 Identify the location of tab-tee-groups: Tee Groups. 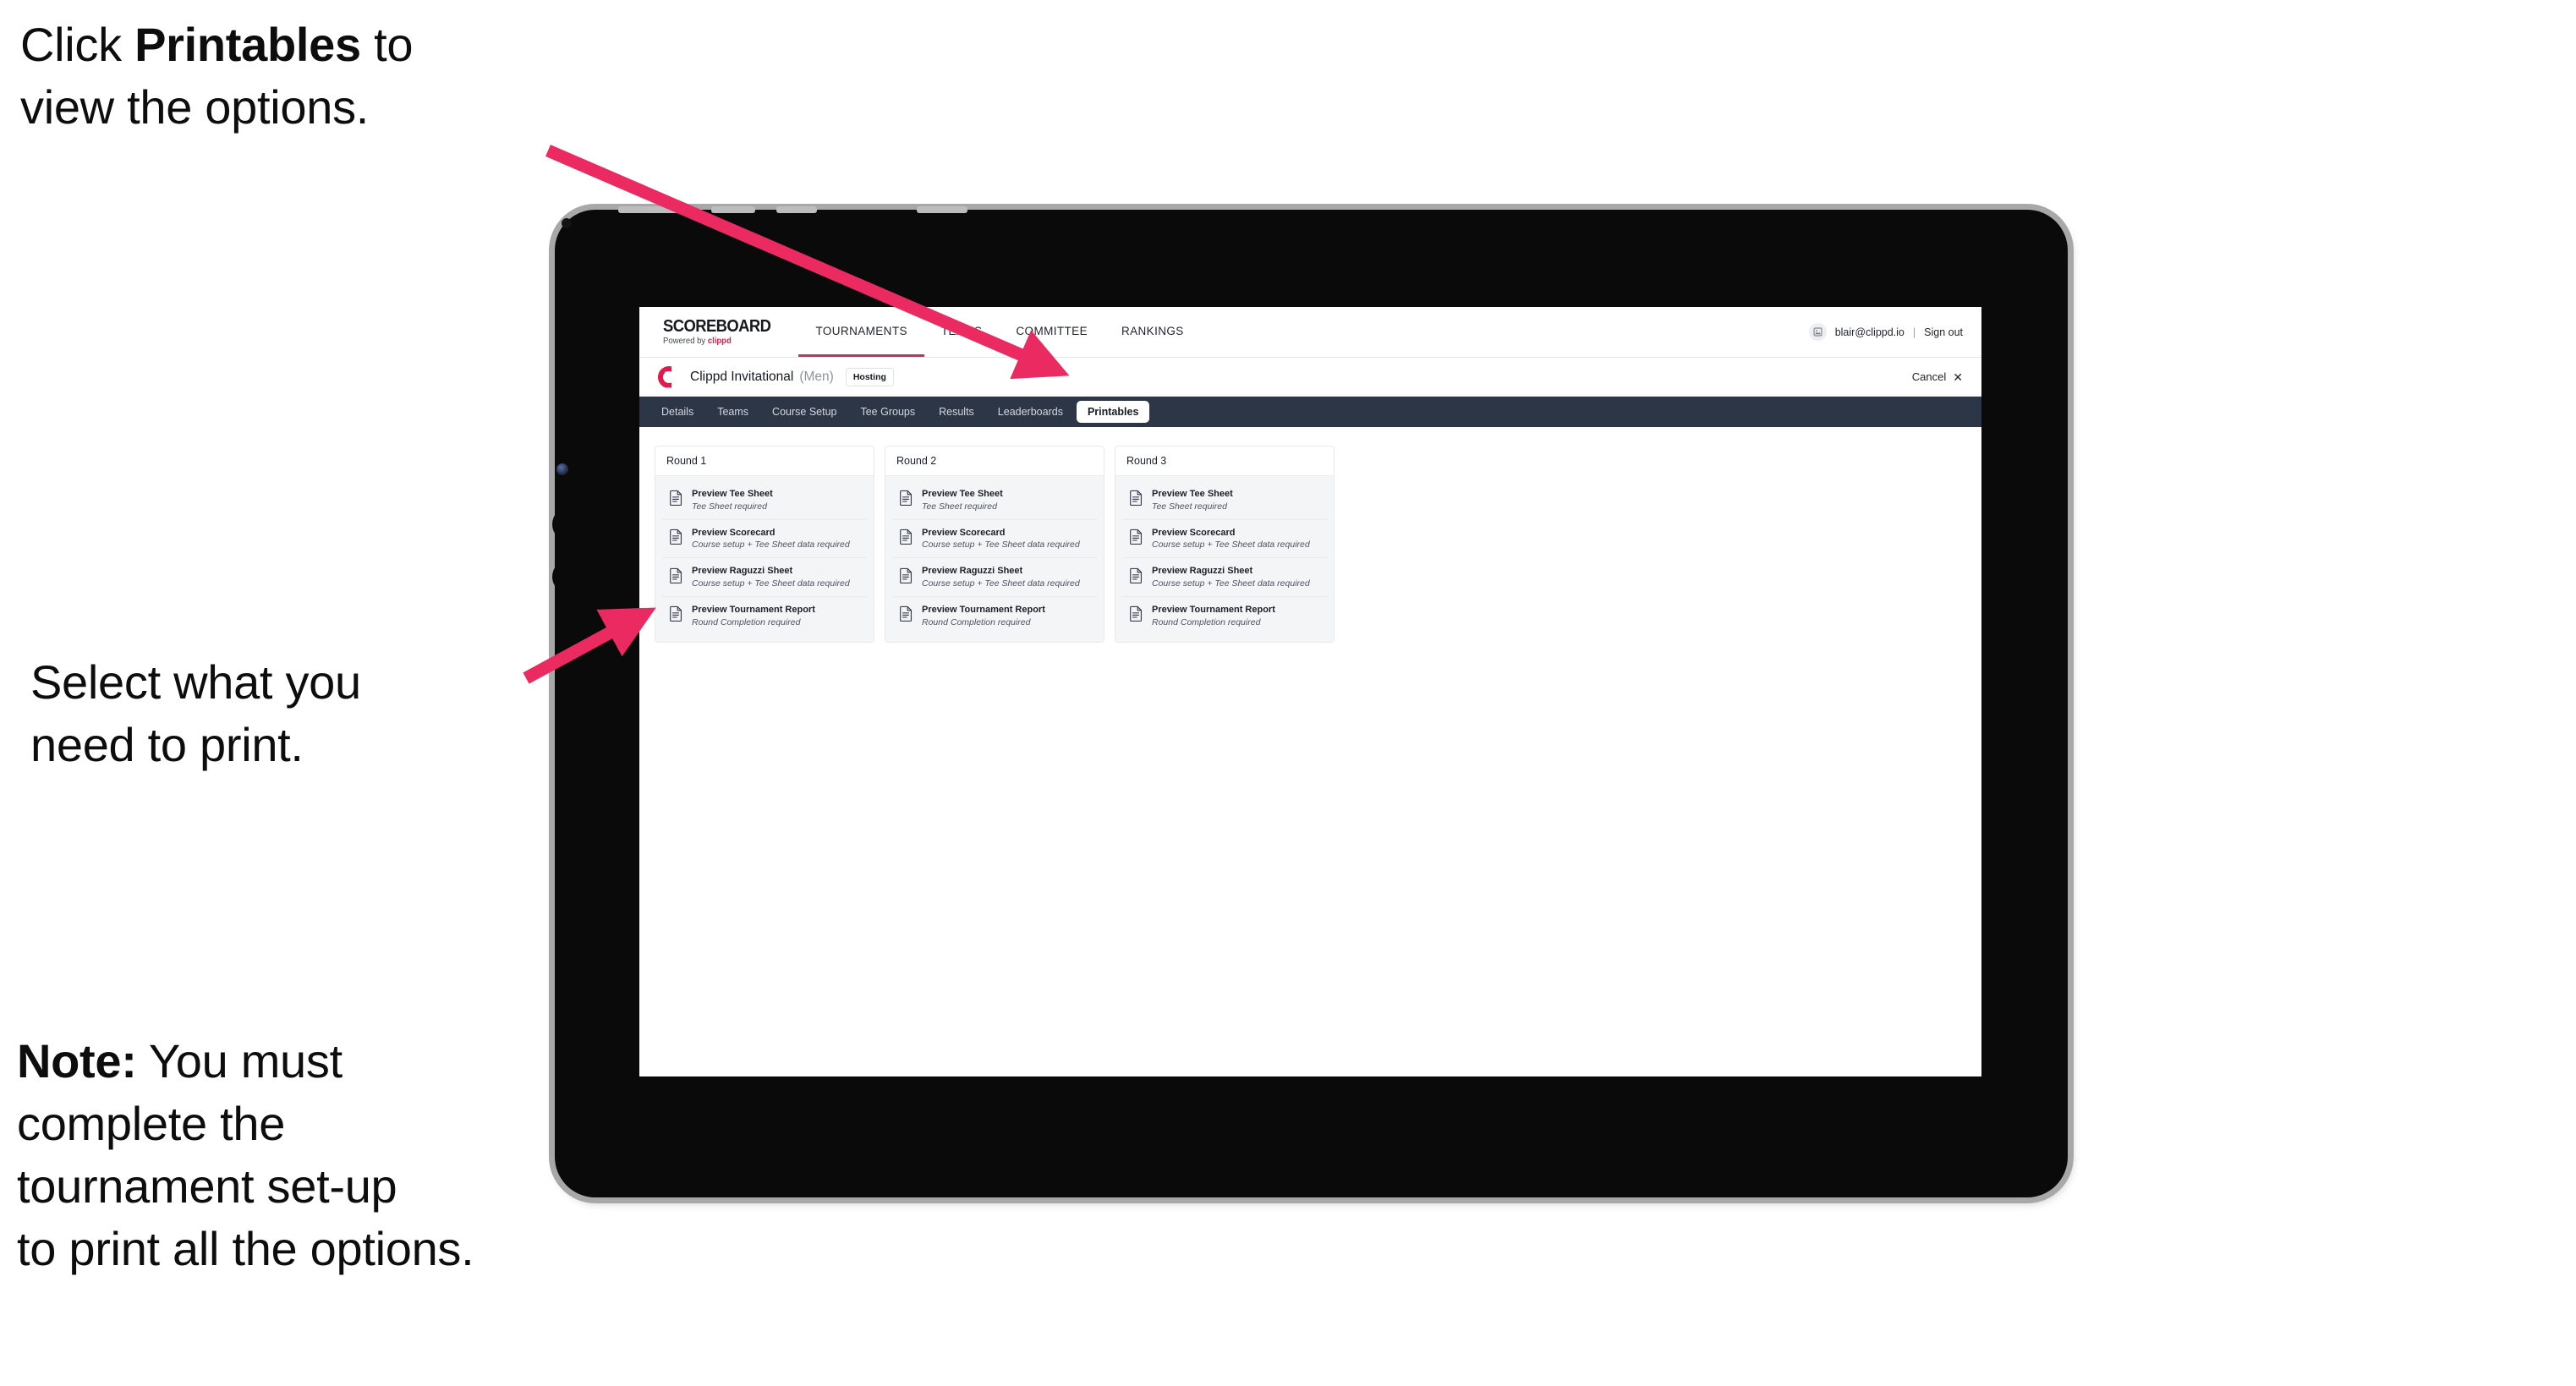
(887, 412).